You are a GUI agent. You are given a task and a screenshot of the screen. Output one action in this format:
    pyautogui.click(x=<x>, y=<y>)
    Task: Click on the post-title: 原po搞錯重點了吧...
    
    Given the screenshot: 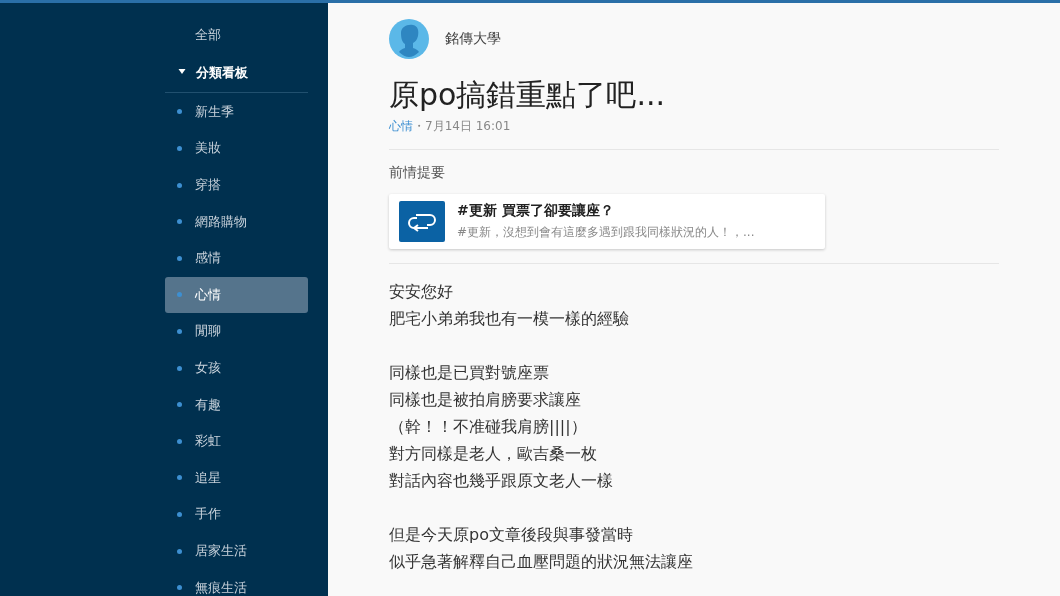 What is the action you would take?
    pyautogui.click(x=527, y=95)
    